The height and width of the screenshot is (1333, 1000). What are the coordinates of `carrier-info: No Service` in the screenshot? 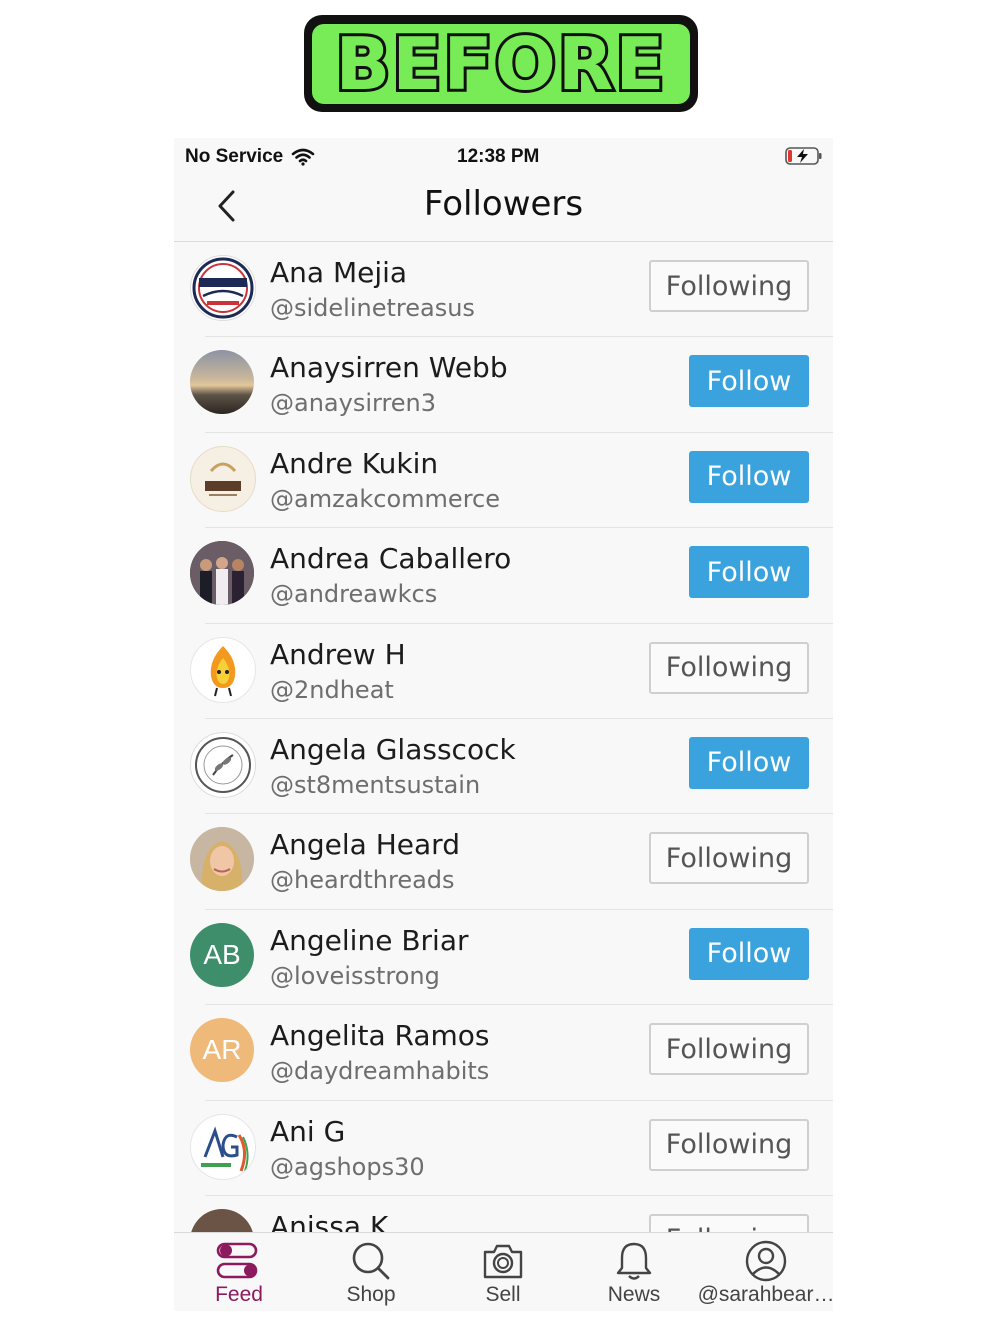 It's located at (250, 157).